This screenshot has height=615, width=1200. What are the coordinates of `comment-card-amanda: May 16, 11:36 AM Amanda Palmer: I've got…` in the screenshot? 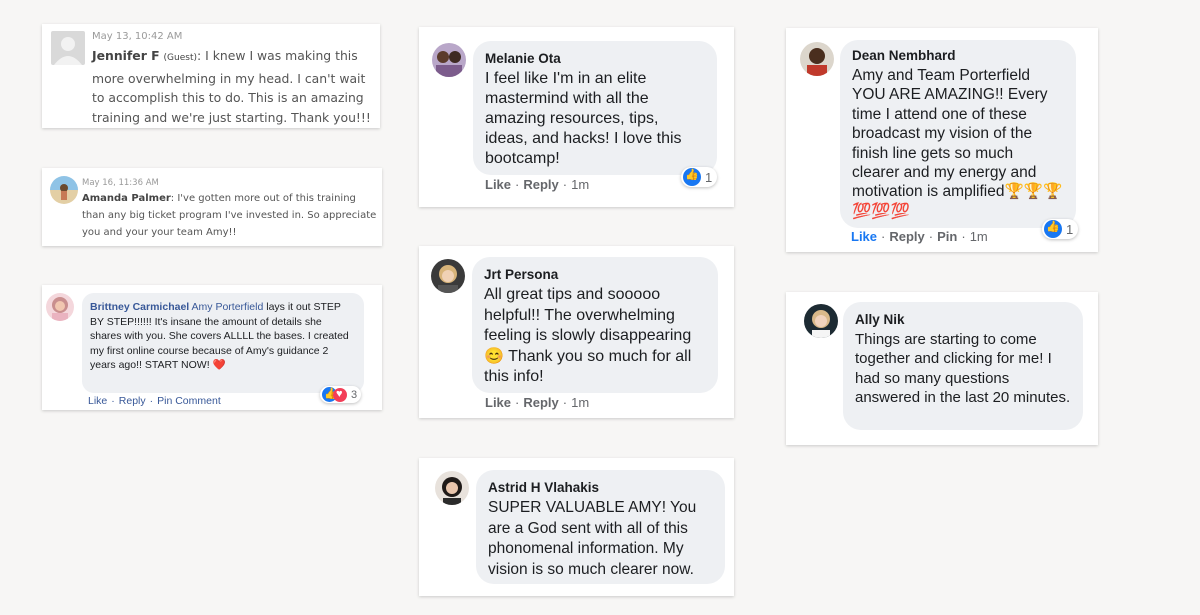 It's located at (212, 207).